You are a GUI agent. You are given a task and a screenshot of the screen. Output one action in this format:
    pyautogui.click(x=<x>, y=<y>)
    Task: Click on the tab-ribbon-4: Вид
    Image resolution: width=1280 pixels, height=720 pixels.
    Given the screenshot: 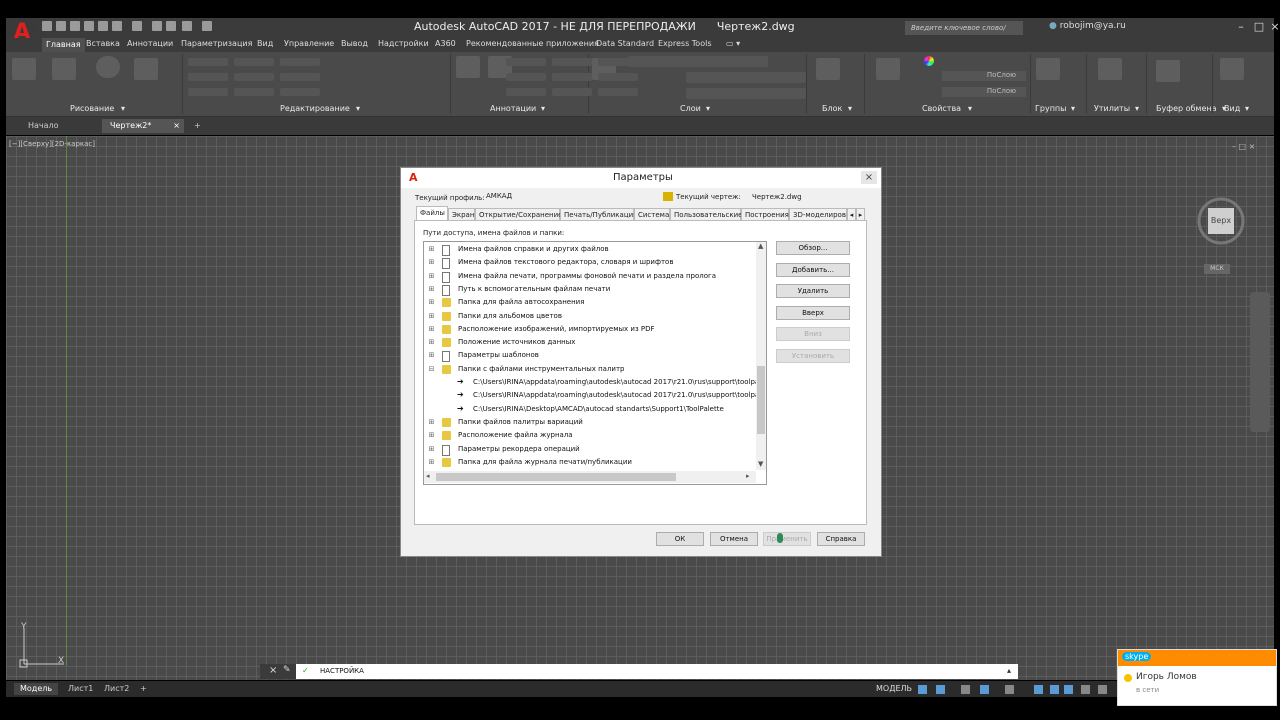 What is the action you would take?
    pyautogui.click(x=265, y=43)
    